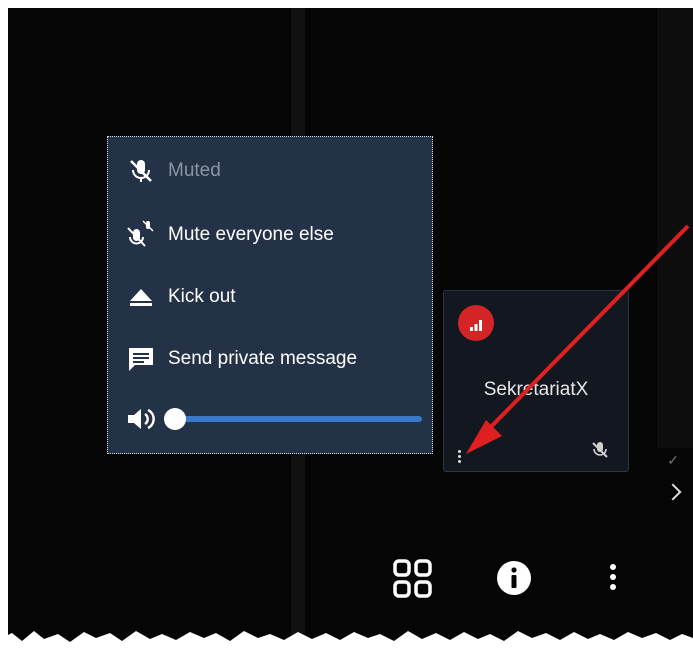  Describe the element at coordinates (613, 580) in the screenshot. I see `more-options-icon` at that location.